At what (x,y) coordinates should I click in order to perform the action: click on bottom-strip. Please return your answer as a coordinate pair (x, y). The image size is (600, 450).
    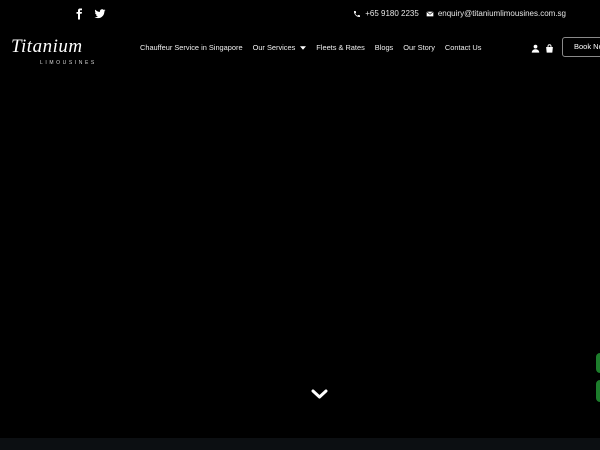
    Looking at the image, I should click on (300, 444).